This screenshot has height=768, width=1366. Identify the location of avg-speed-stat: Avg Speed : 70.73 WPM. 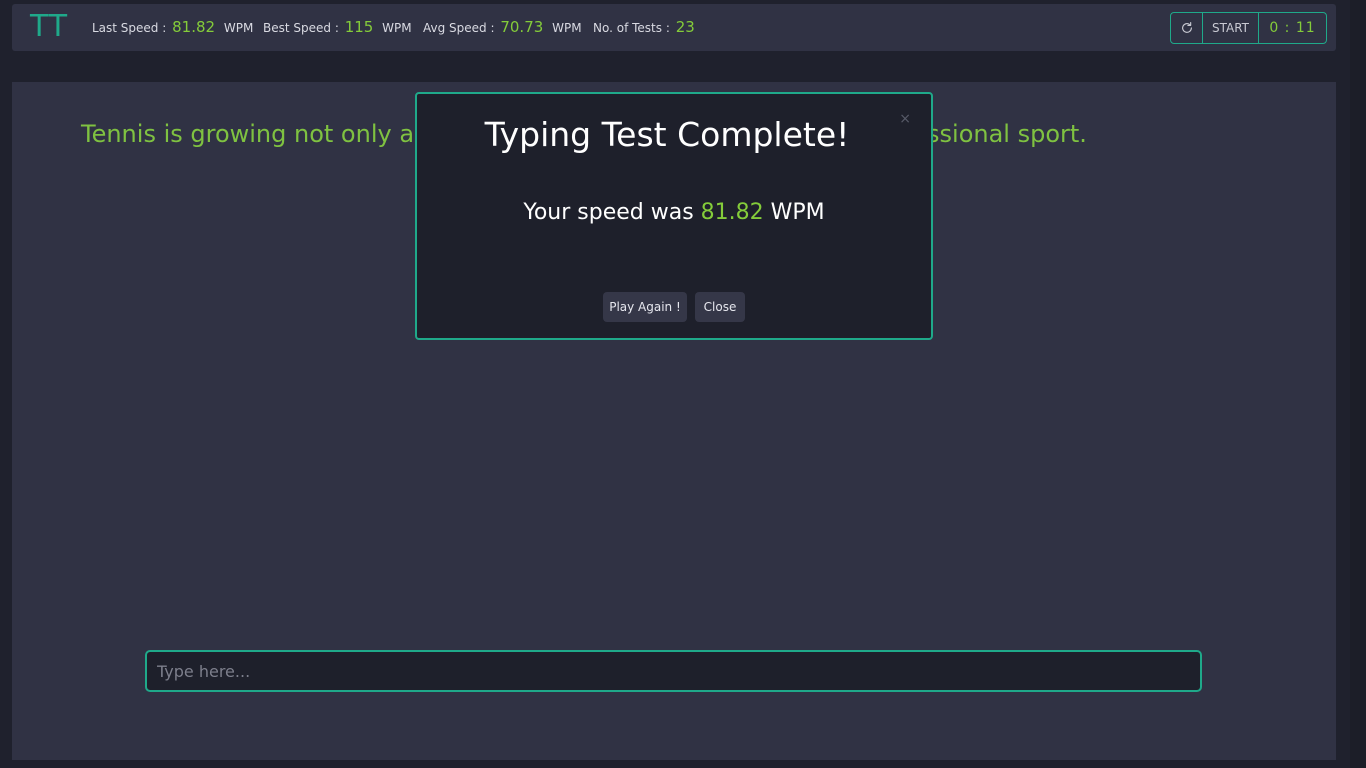
(502, 27).